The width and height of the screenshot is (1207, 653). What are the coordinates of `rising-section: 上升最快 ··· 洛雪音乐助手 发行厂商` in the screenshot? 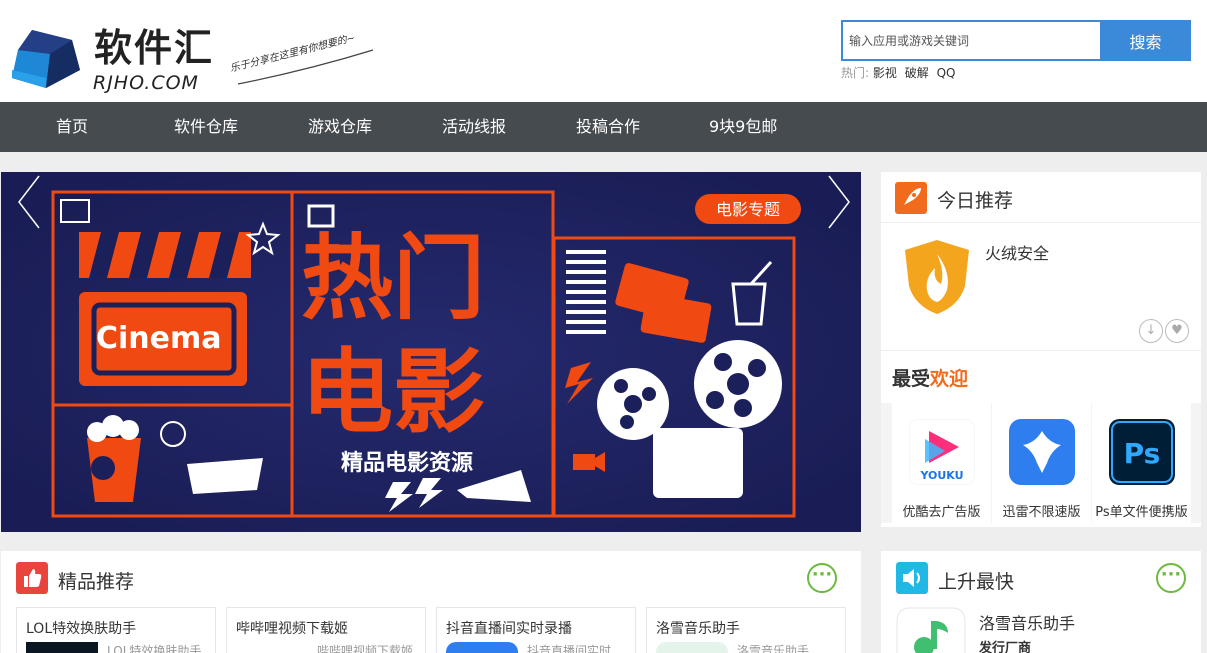 It's located at (1041, 602).